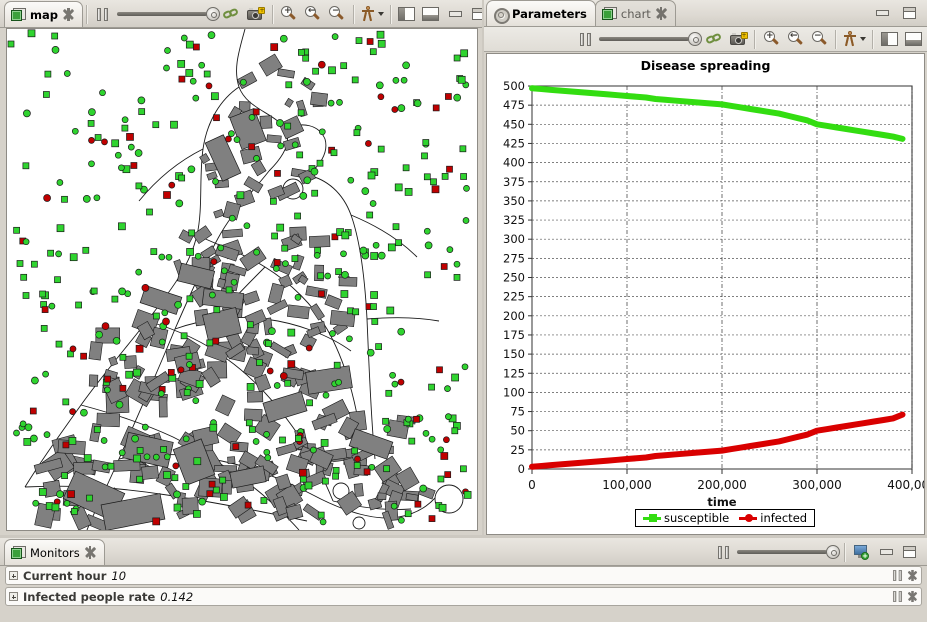 The height and width of the screenshot is (622, 927). I want to click on monitor-row: Infected people rate 0.142, so click(463, 596).